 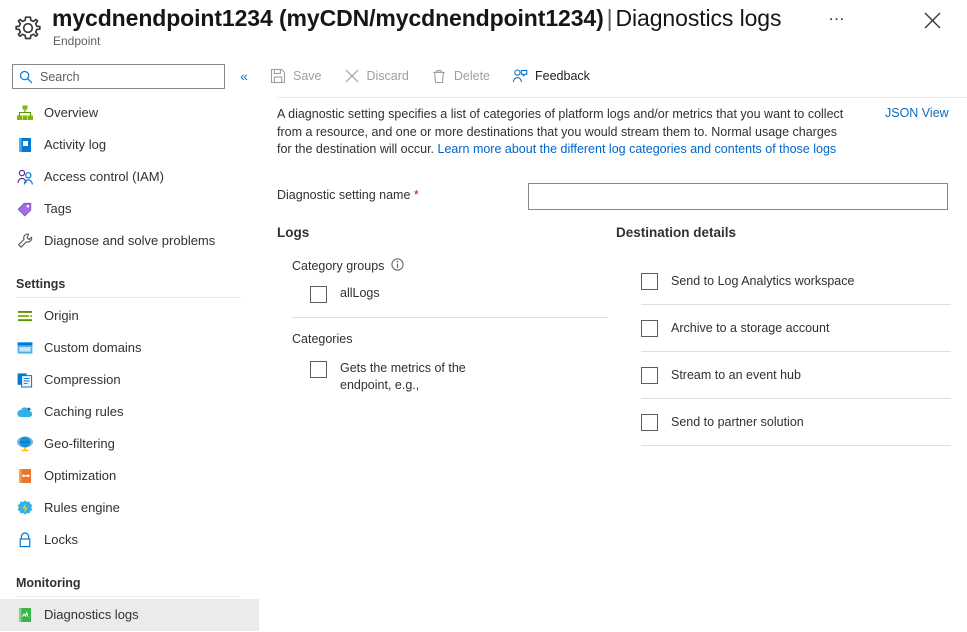 I want to click on categories-list: Gets the metrics of the endpoint, e.g.,, so click(x=443, y=382).